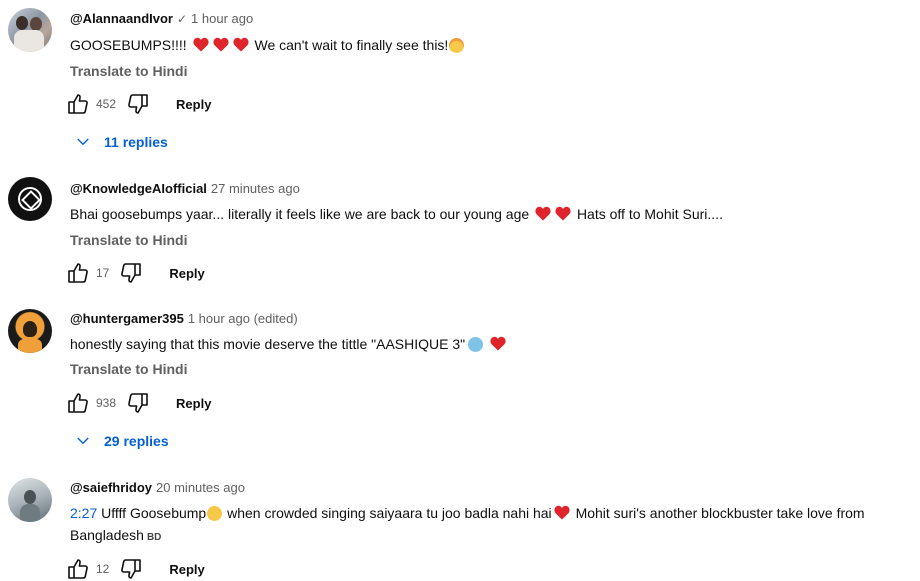 This screenshot has height=581, width=920. Describe the element at coordinates (128, 45) in the screenshot. I see `comment-text-part: GOOSEBUMPS!!!!` at that location.